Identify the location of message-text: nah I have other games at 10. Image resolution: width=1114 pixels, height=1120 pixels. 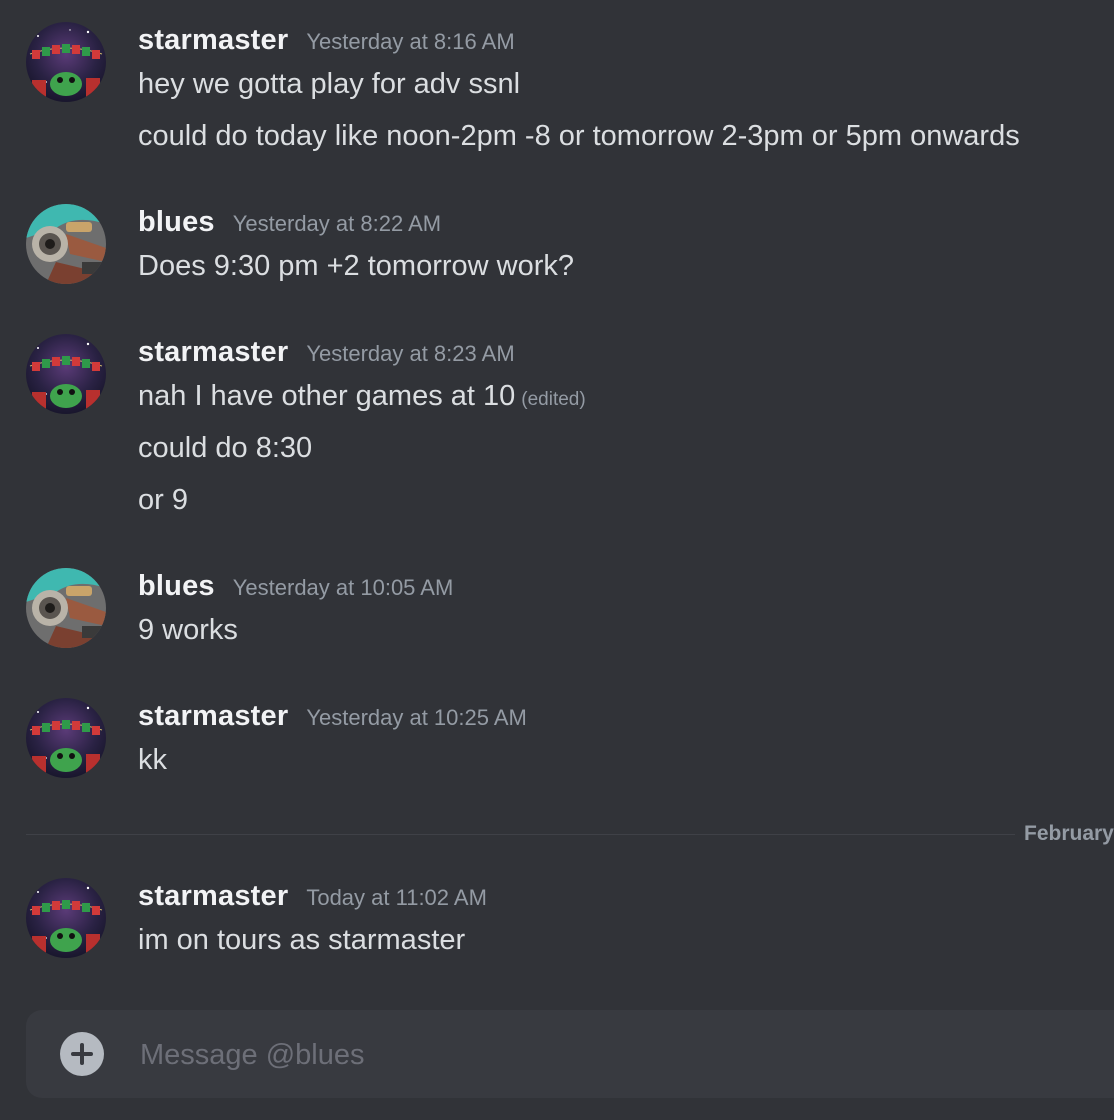
(327, 396).